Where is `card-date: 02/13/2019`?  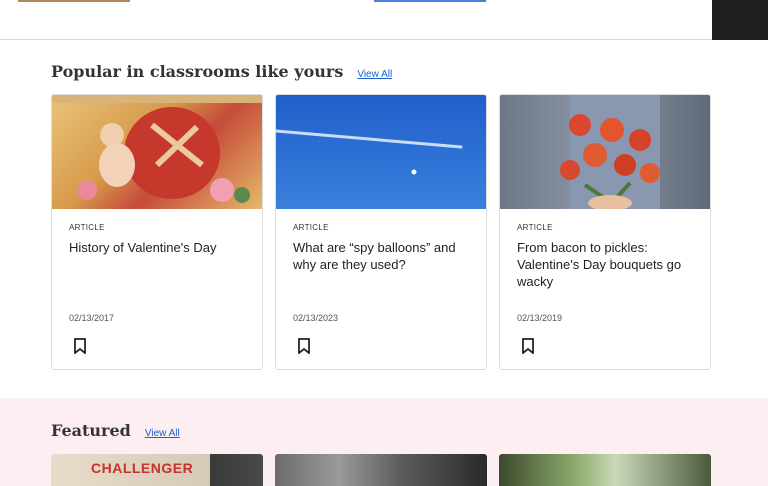 card-date: 02/13/2019 is located at coordinates (540, 318).